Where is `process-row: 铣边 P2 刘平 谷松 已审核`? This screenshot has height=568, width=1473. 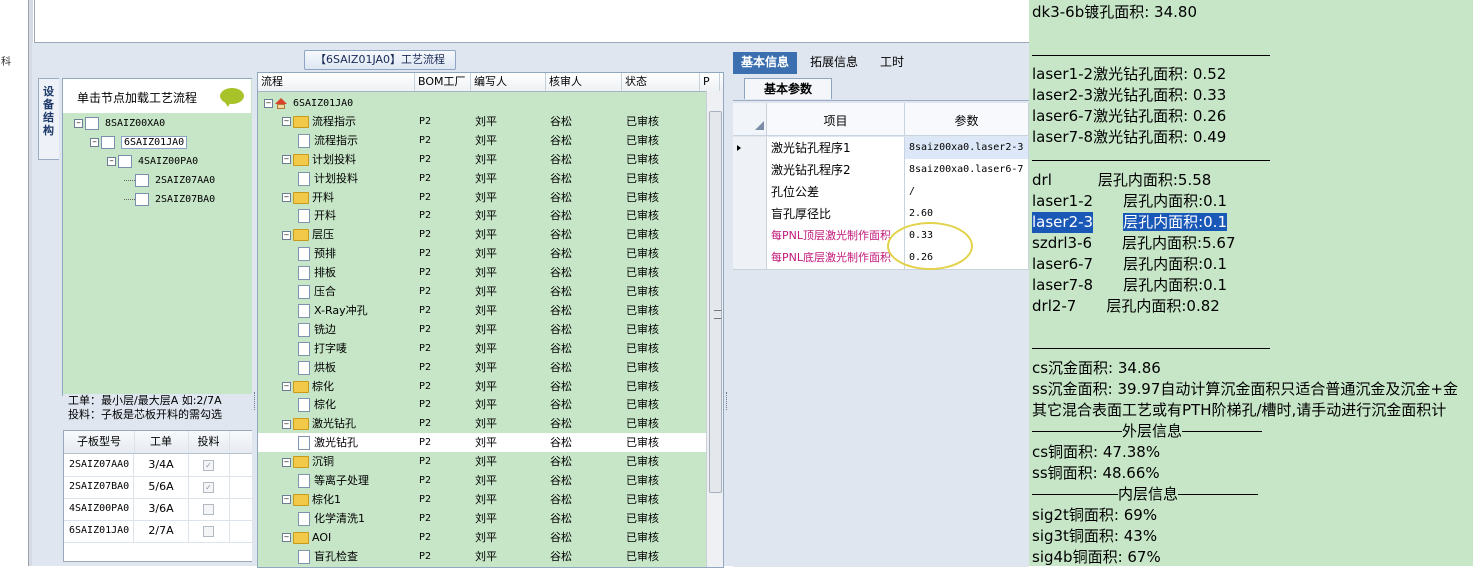
process-row: 铣边 P2 刘平 谷松 已审核 is located at coordinates (482, 329).